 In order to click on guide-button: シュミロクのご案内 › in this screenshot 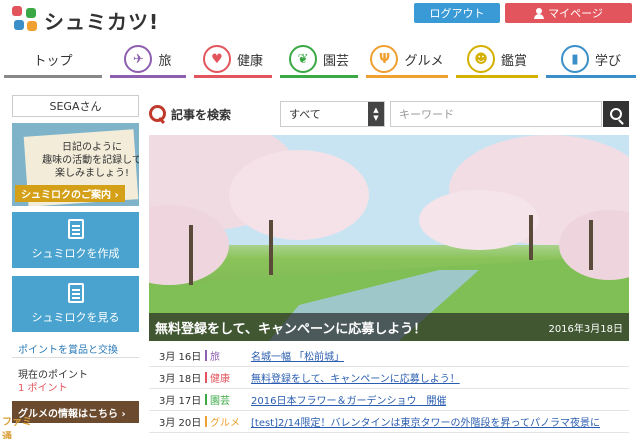, I will do `click(70, 193)`.